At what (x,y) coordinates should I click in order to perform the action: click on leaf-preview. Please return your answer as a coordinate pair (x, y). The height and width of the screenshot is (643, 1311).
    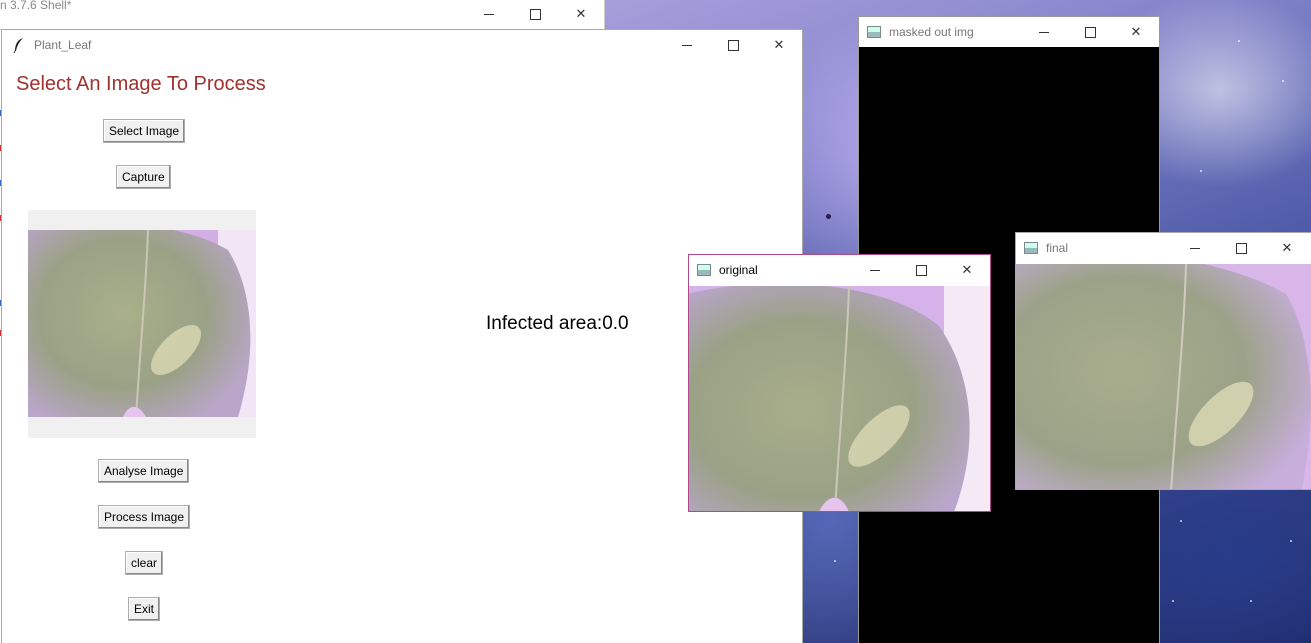
    Looking at the image, I should click on (142, 324).